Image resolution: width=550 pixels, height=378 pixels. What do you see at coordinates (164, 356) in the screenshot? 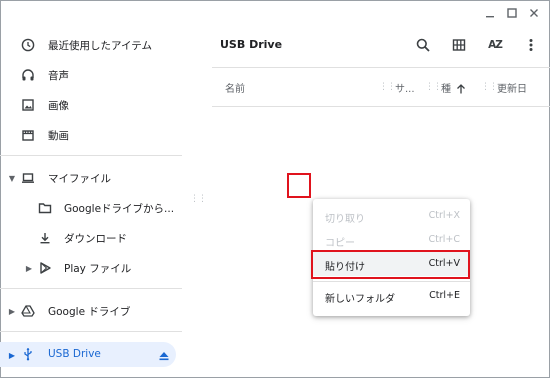
I see `eject-icon` at bounding box center [164, 356].